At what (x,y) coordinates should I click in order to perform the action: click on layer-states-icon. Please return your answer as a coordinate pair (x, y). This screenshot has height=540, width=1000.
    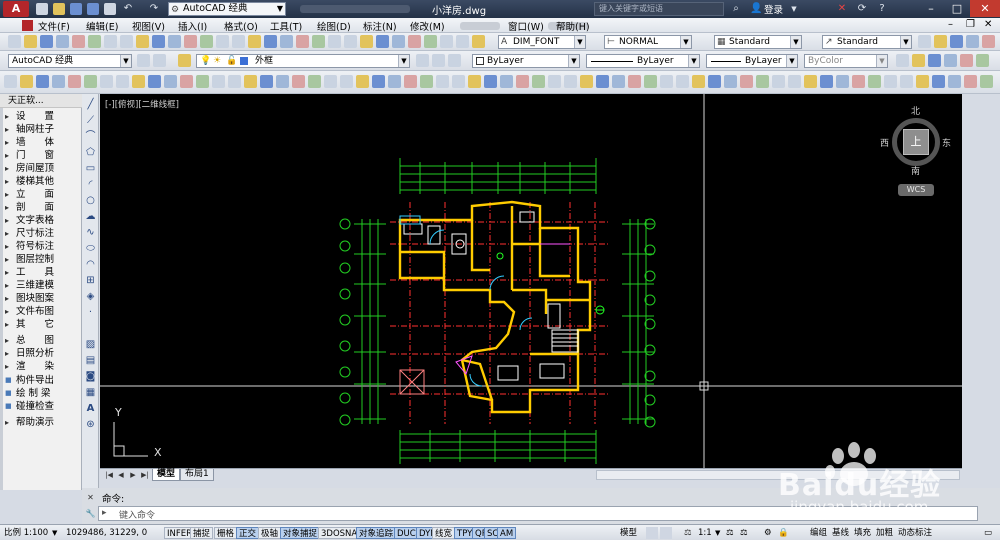
    Looking at the image, I should click on (454, 60).